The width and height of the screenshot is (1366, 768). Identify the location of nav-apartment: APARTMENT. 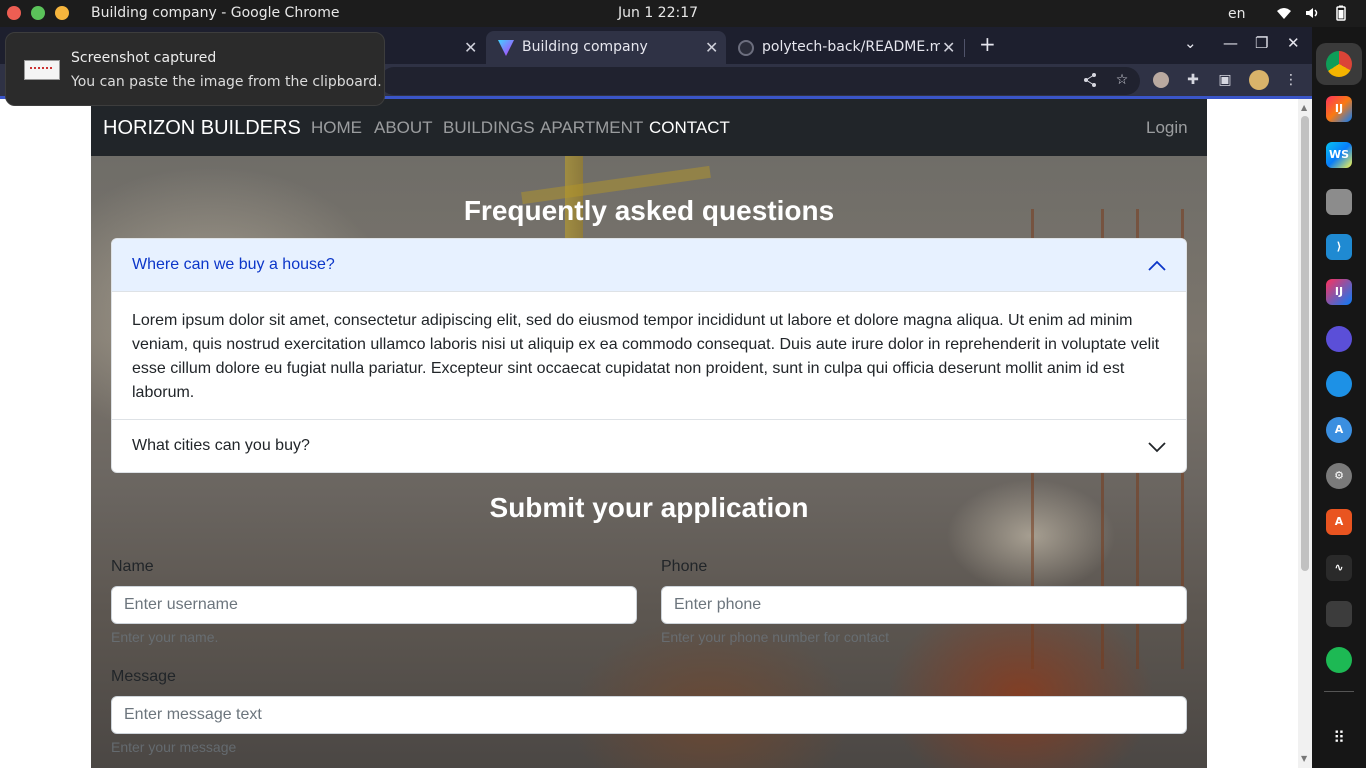
(591, 128).